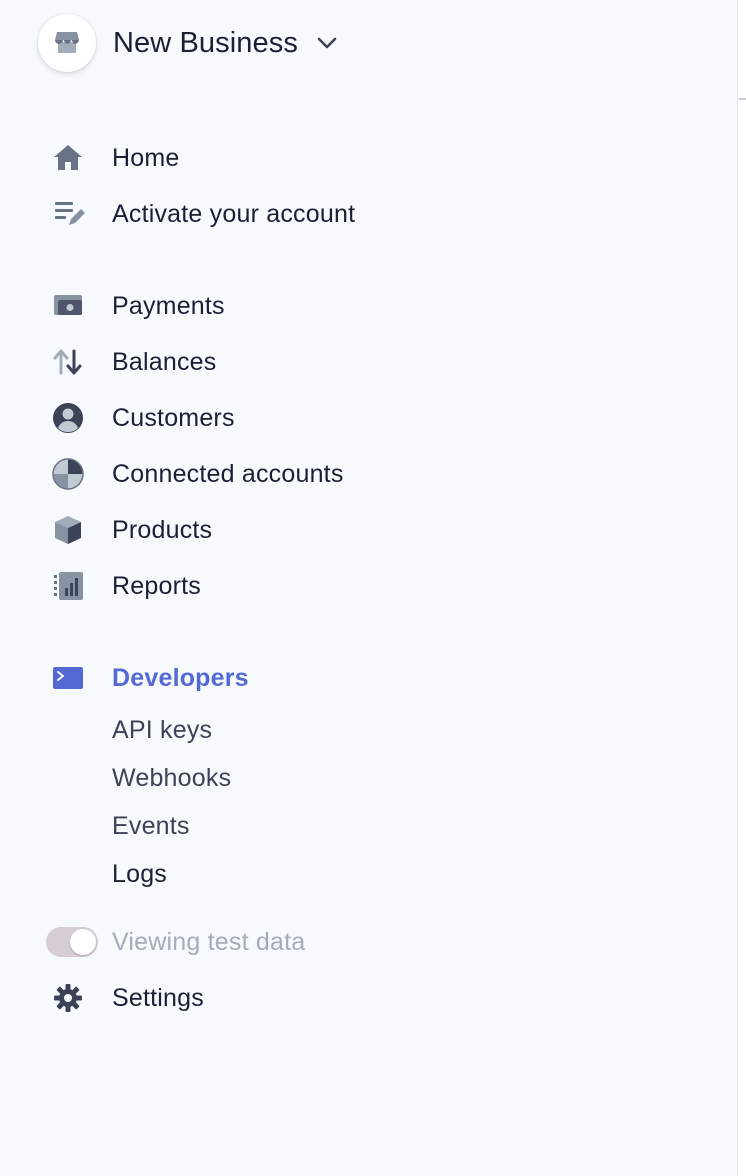 This screenshot has height=1176, width=746. Describe the element at coordinates (164, 361) in the screenshot. I see `nav-label: Balances` at that location.